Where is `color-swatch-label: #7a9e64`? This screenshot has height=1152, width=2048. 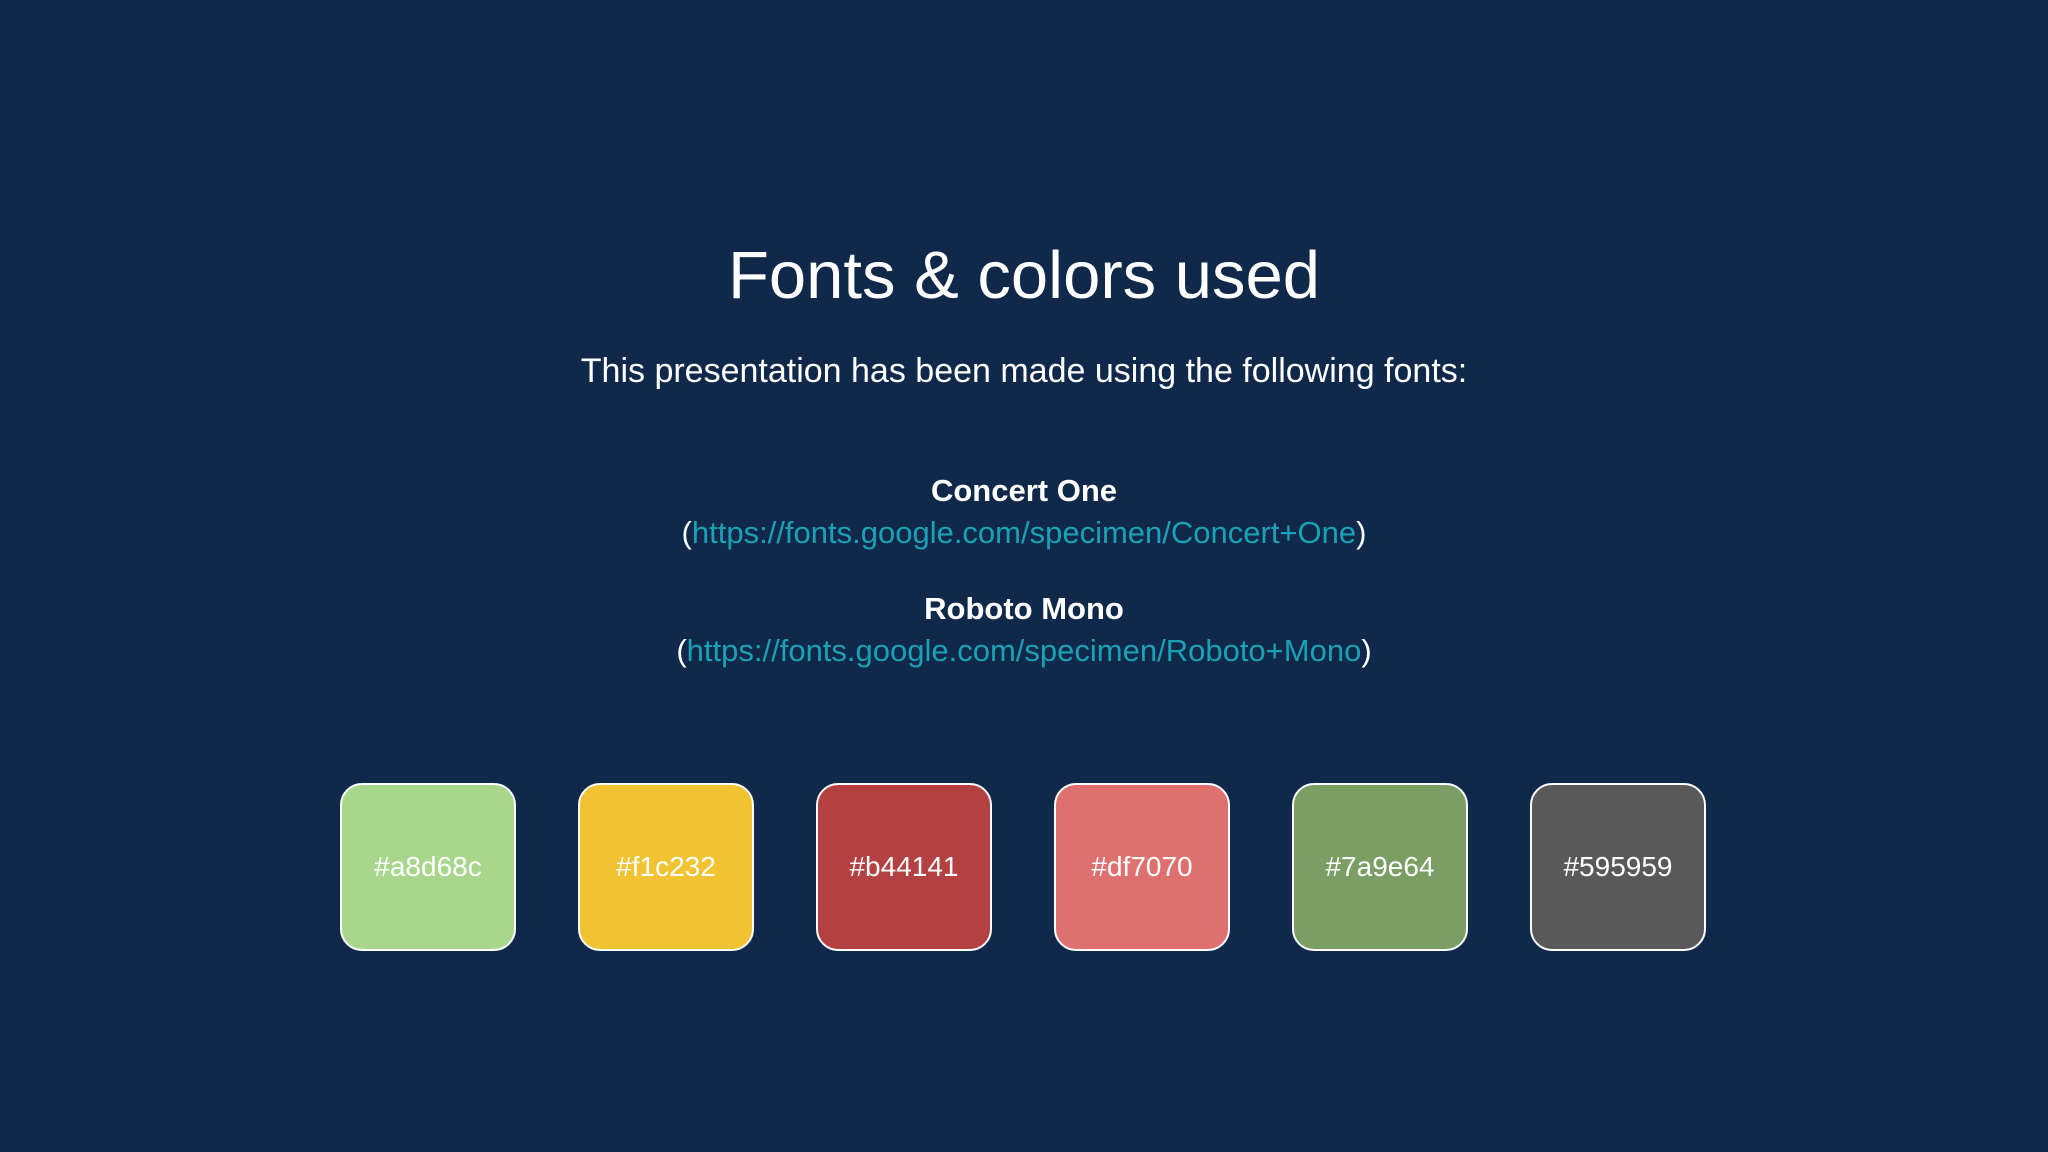
color-swatch-label: #7a9e64 is located at coordinates (1380, 866).